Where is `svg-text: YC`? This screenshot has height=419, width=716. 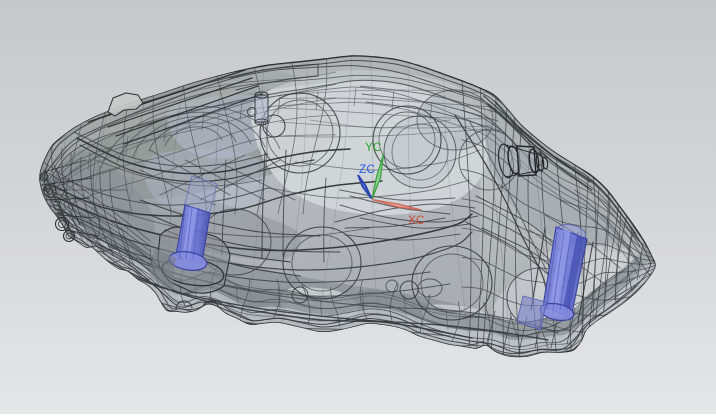 svg-text: YC is located at coordinates (373, 147).